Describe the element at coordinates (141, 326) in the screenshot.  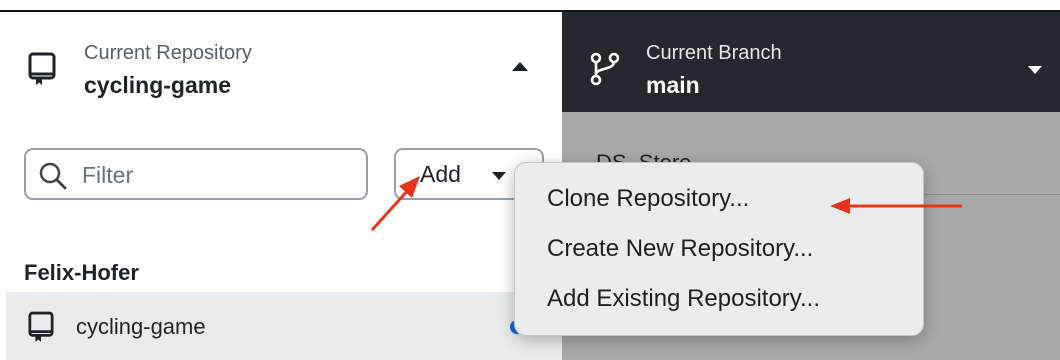
I see `repository-list-item-label: cycling-game` at that location.